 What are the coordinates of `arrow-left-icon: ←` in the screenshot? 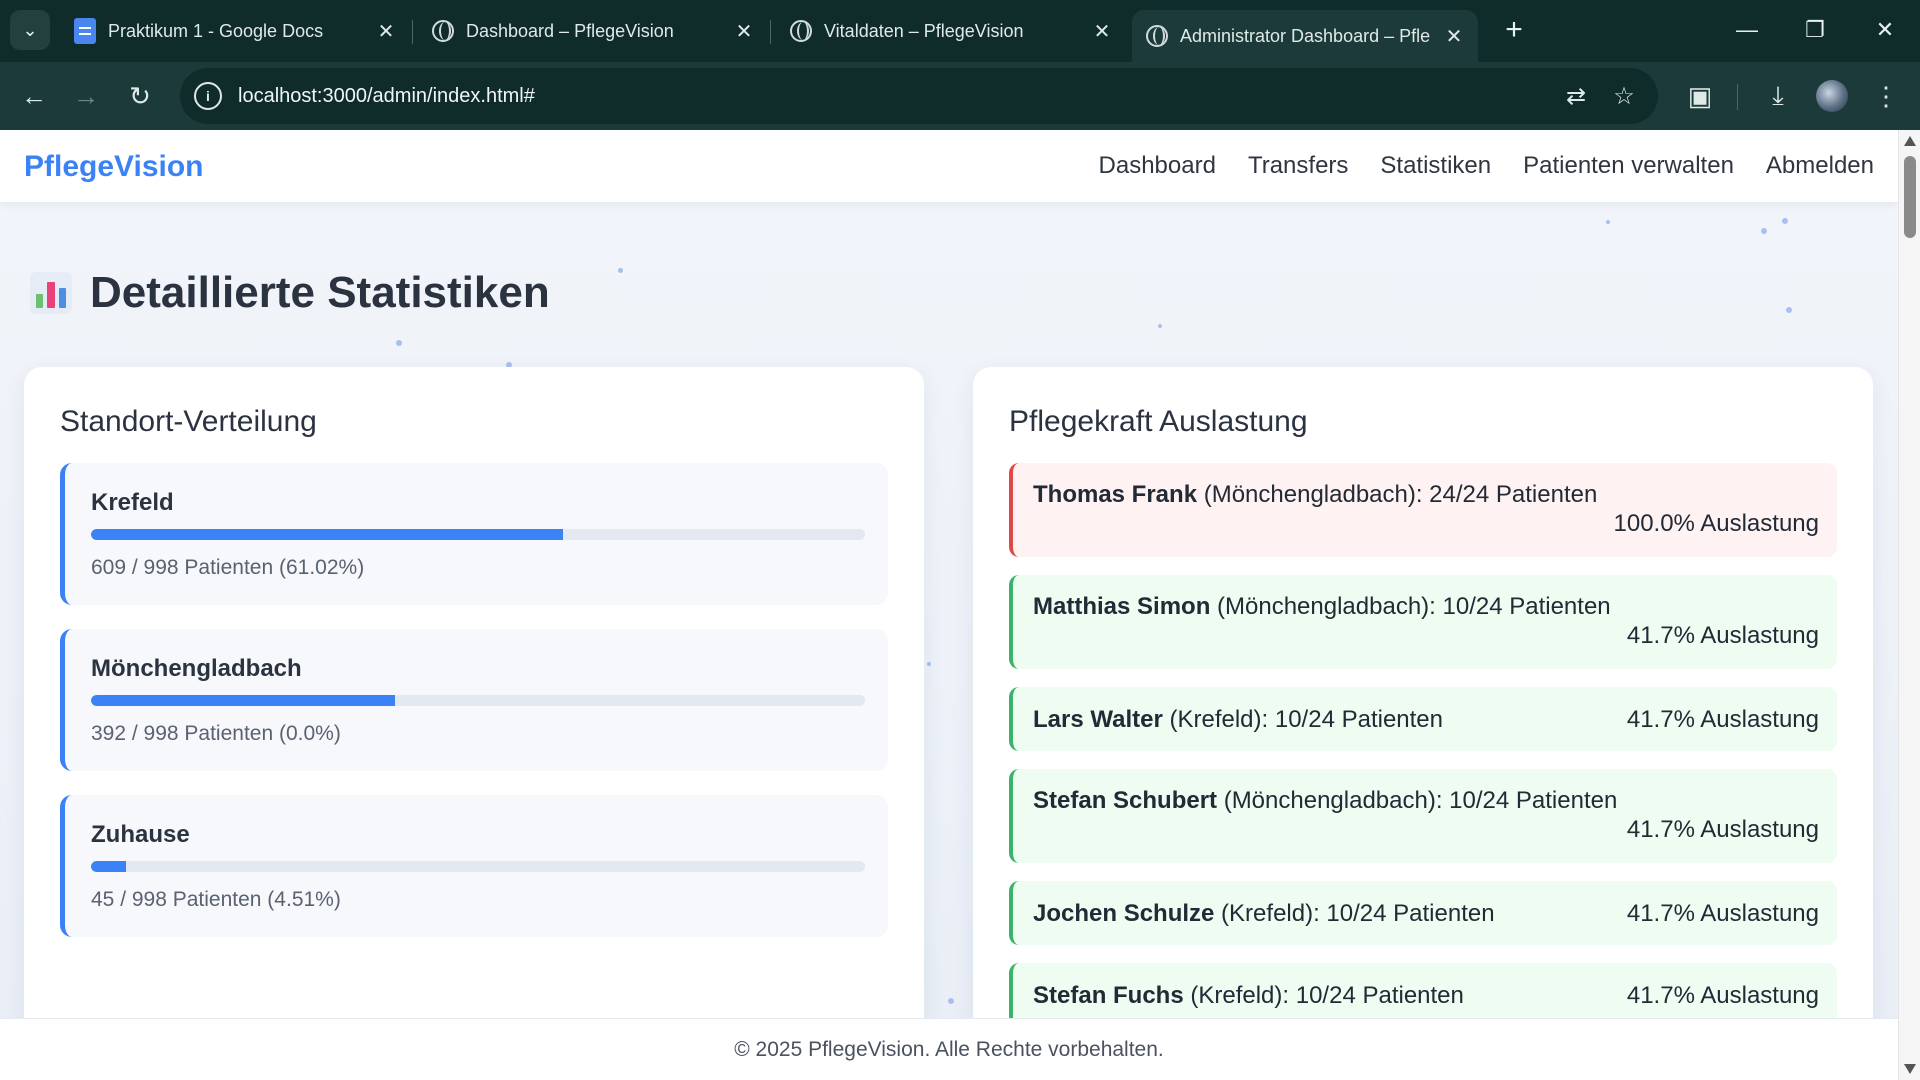 It's located at (34, 95).